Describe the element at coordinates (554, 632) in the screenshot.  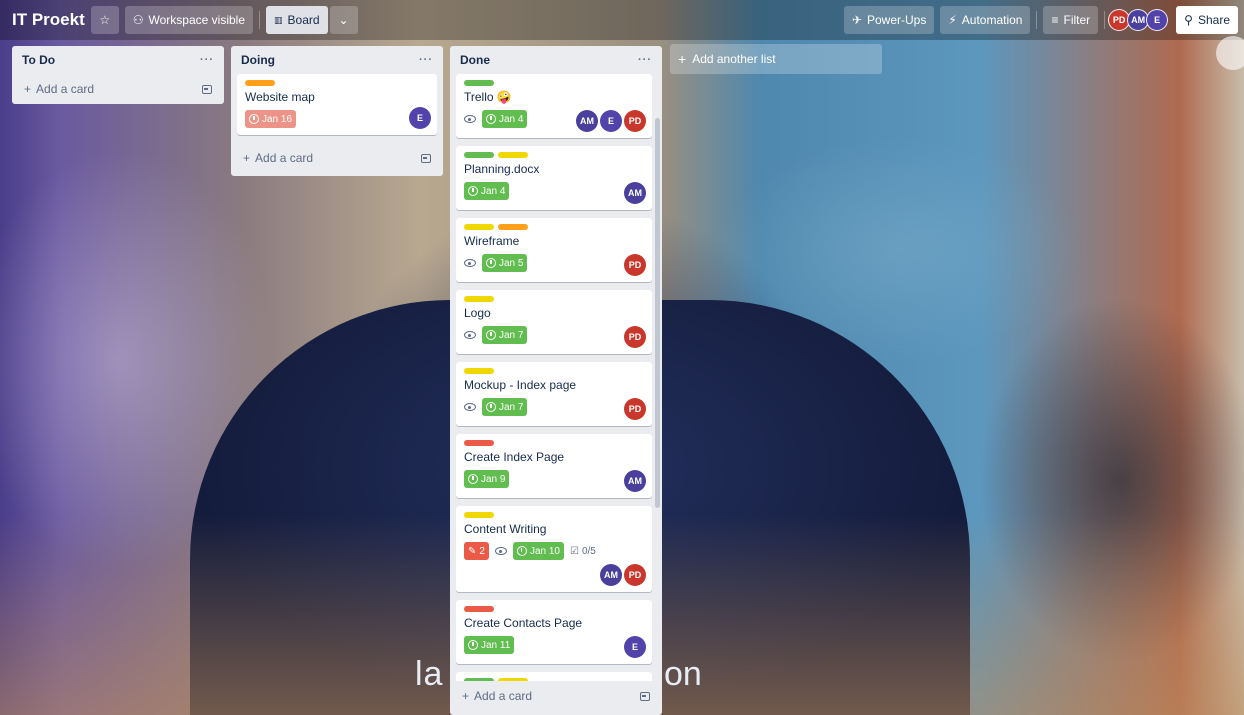
I see `card: Create Contacts Page Jan 11 E` at that location.